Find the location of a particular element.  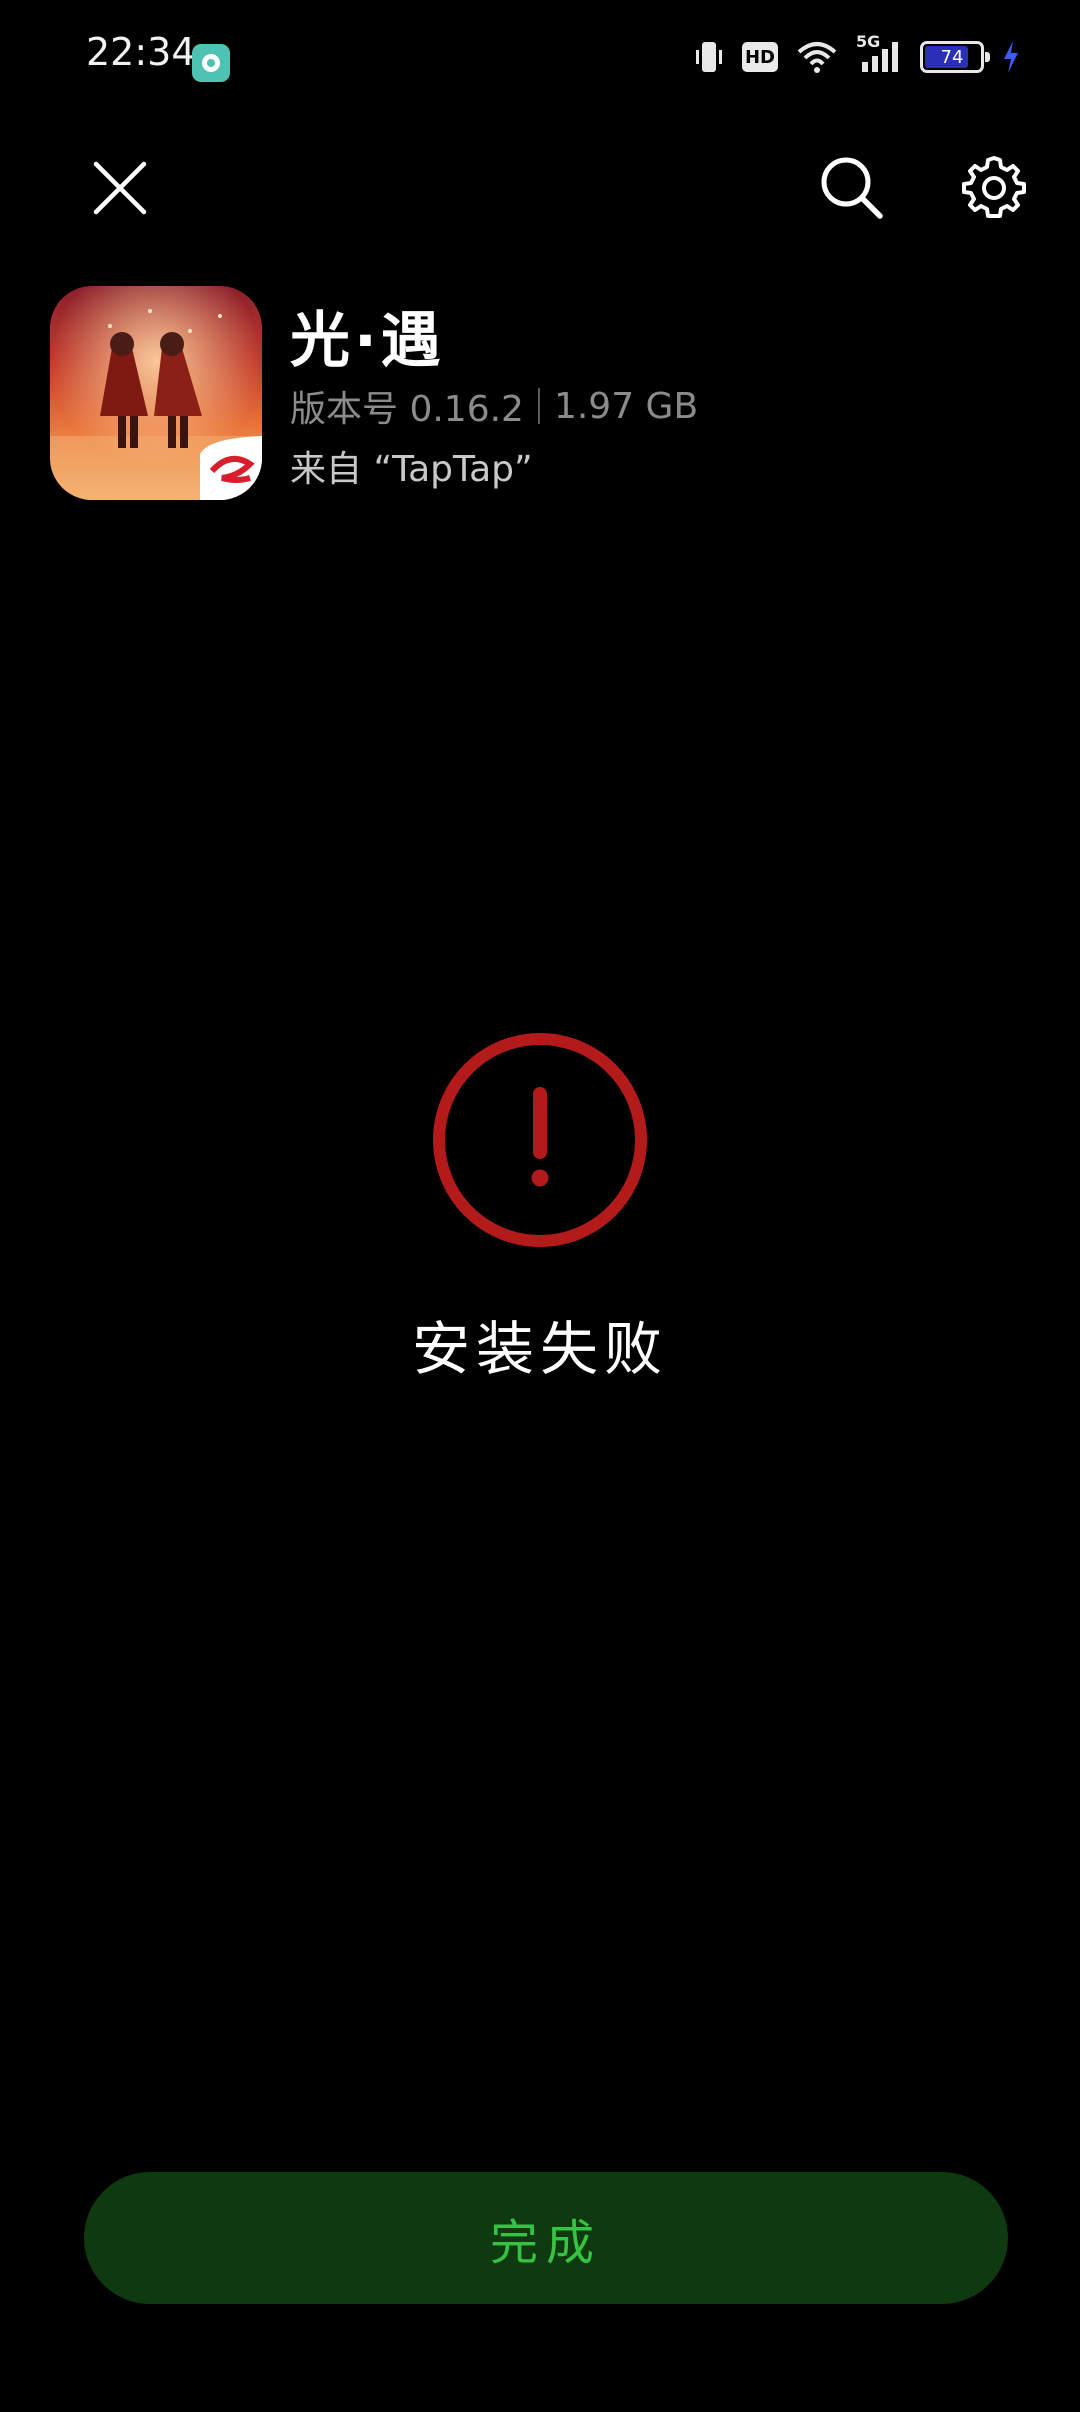

search-icon is located at coordinates (852, 188).